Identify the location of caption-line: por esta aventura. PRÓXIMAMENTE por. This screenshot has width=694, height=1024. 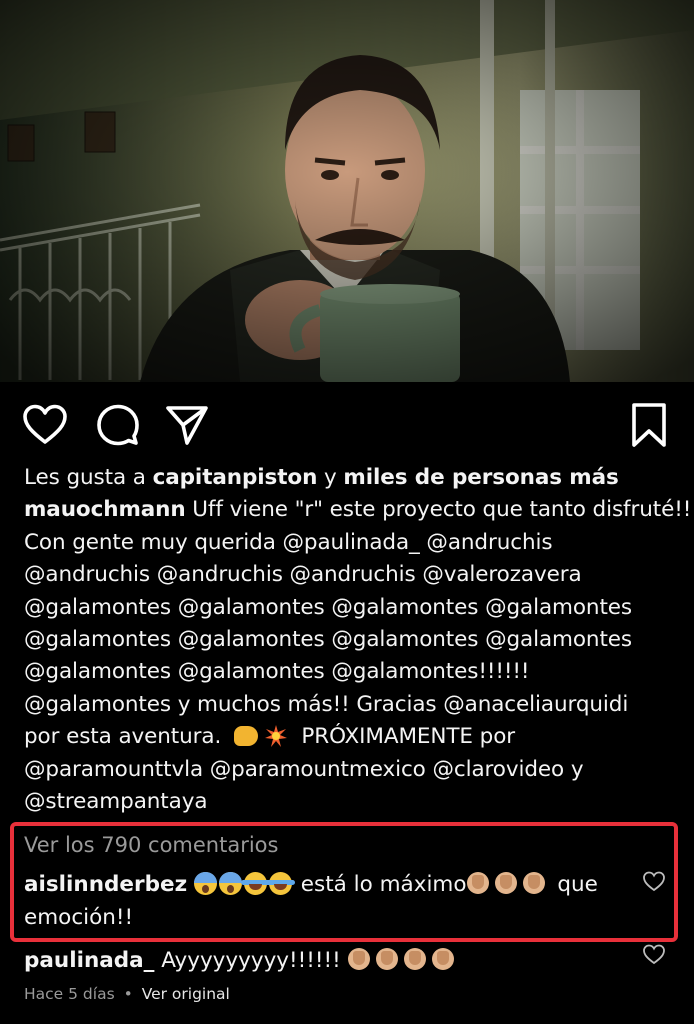
(352, 737).